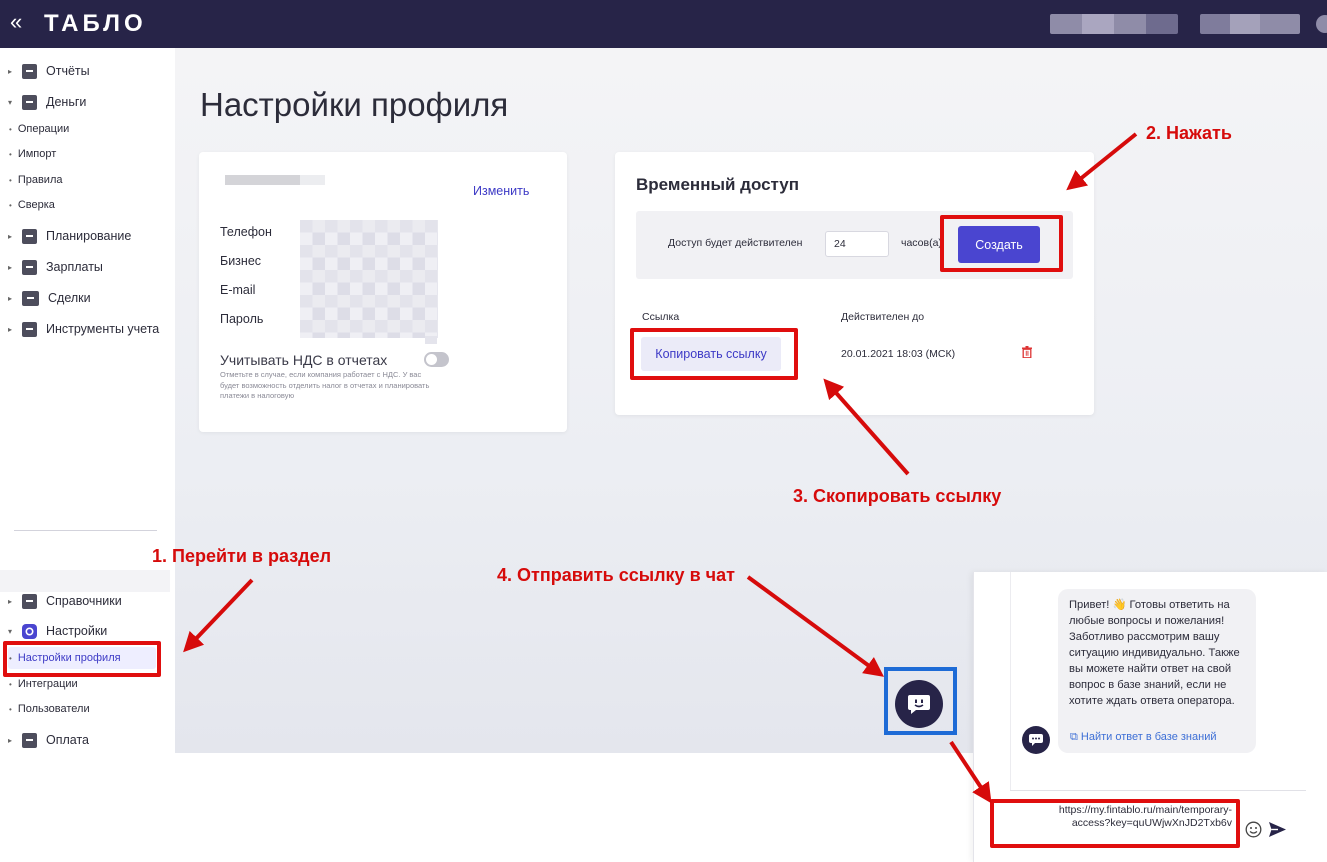  What do you see at coordinates (898, 354) in the screenshot?
I see `valid-until-value: 20.01.2021 18:03 (МСК)` at bounding box center [898, 354].